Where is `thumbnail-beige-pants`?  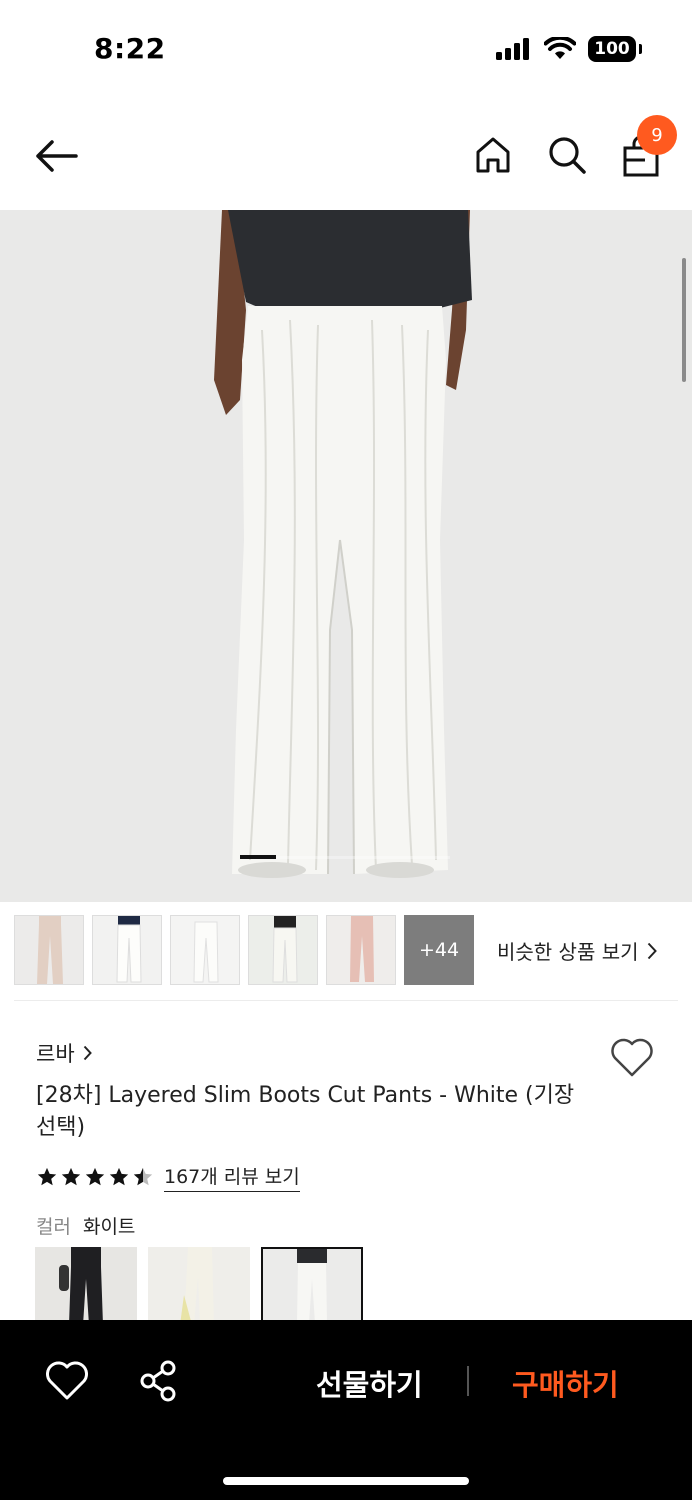 thumbnail-beige-pants is located at coordinates (49, 950).